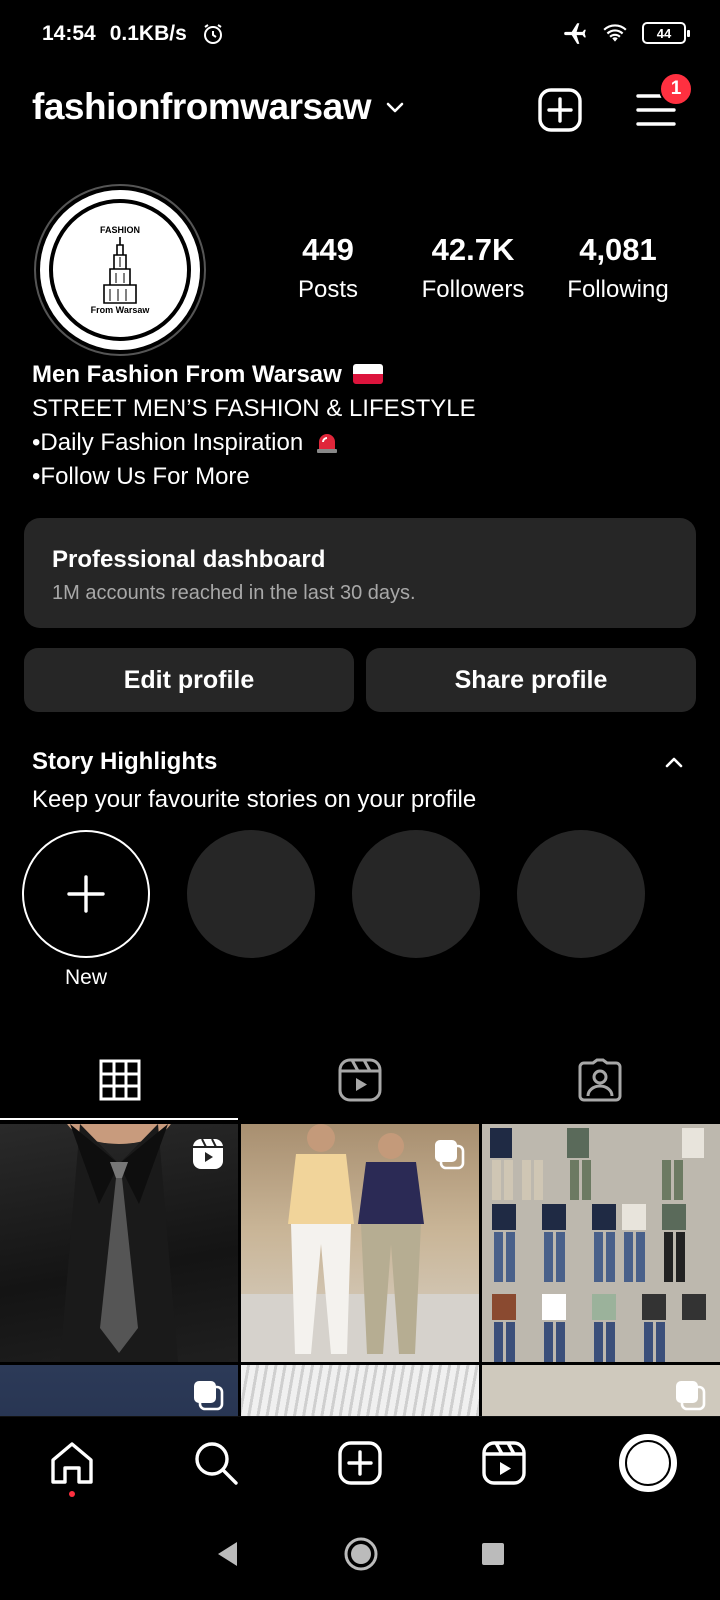 The width and height of the screenshot is (720, 1600). Describe the element at coordinates (531, 680) in the screenshot. I see `share-profile-button: Share profile` at that location.